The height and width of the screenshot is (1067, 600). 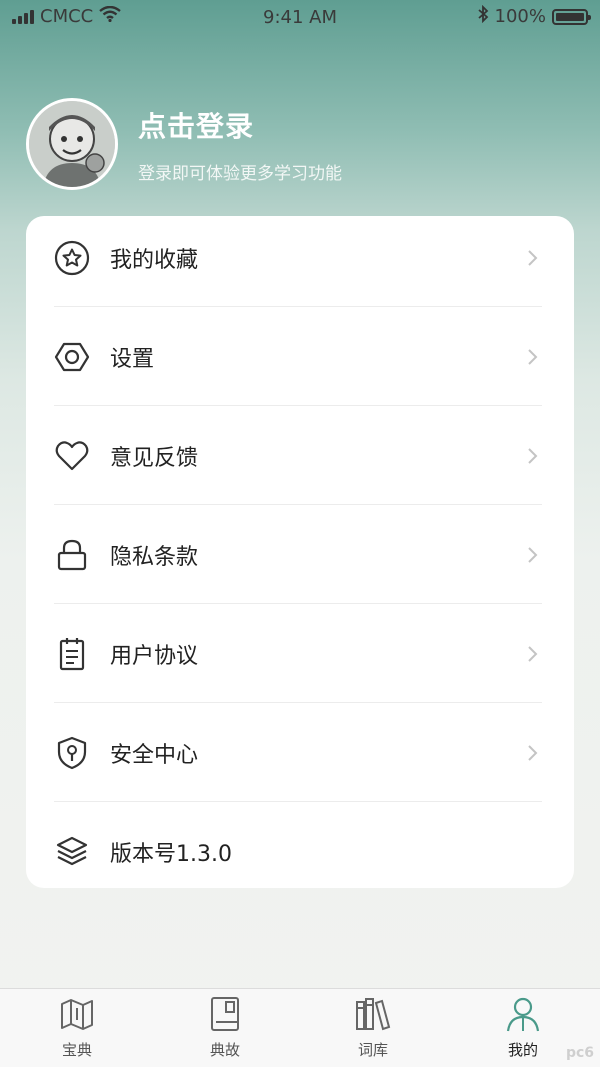 What do you see at coordinates (154, 458) in the screenshot?
I see `menu-item-label: 意见反馈` at bounding box center [154, 458].